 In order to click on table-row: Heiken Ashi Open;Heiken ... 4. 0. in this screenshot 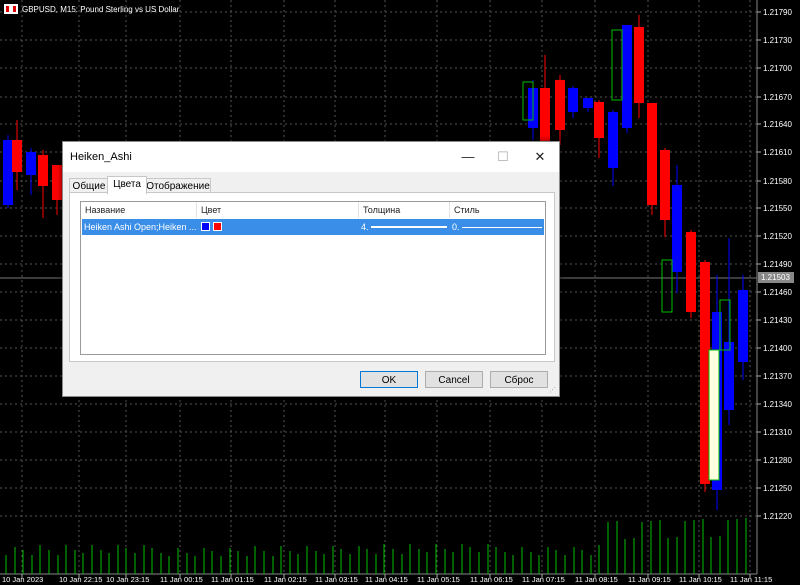, I will do `click(313, 227)`.